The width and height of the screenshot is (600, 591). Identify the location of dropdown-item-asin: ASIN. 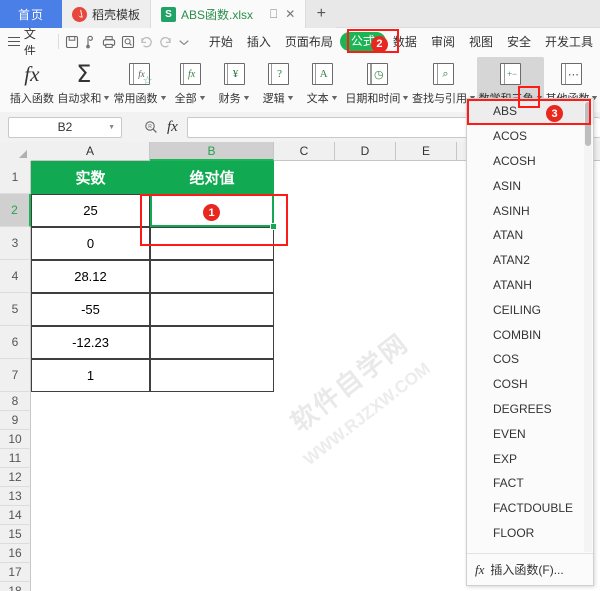
(530, 185).